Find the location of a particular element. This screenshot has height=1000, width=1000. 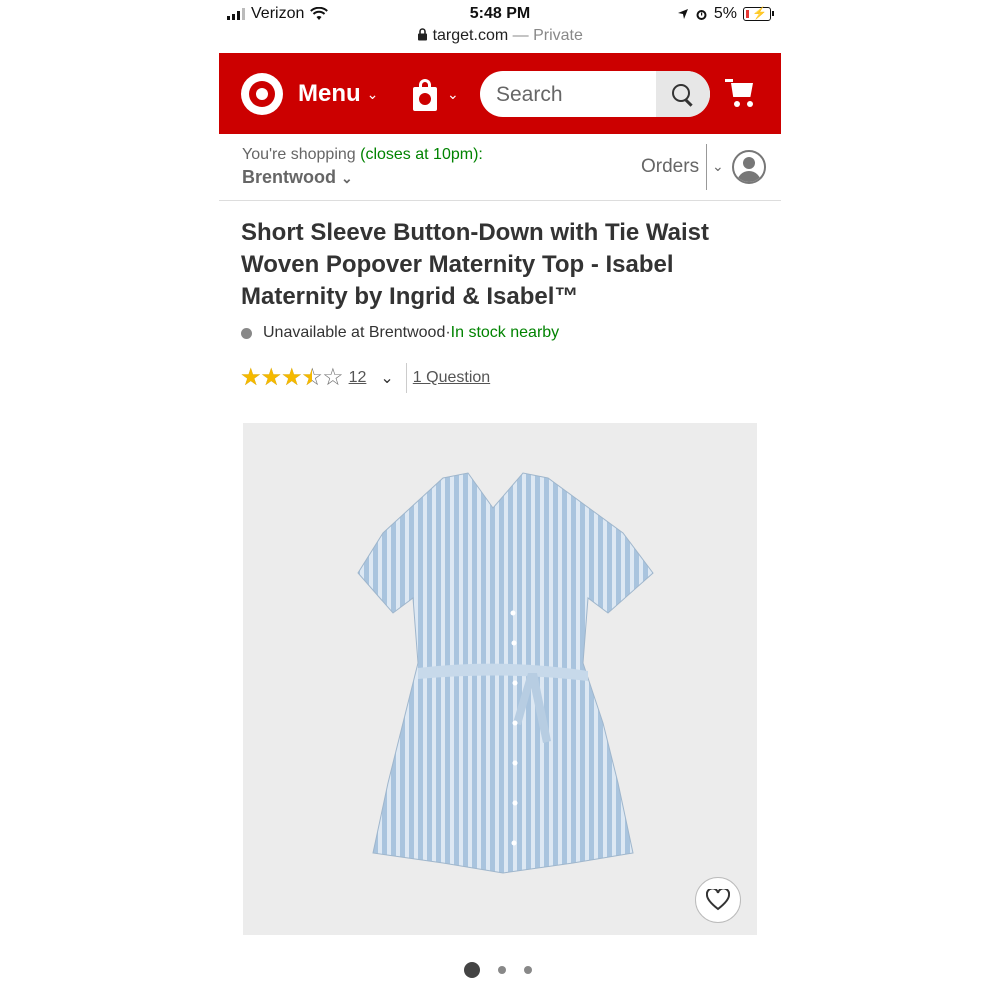

search-icon is located at coordinates (681, 93).